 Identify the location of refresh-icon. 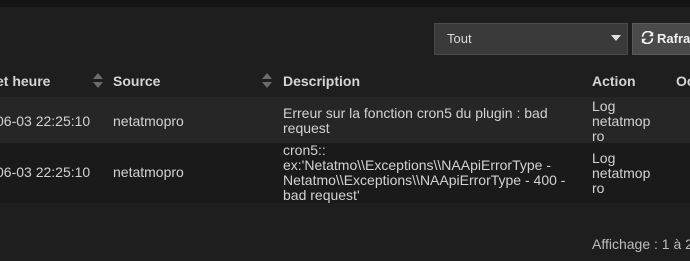
(647, 40).